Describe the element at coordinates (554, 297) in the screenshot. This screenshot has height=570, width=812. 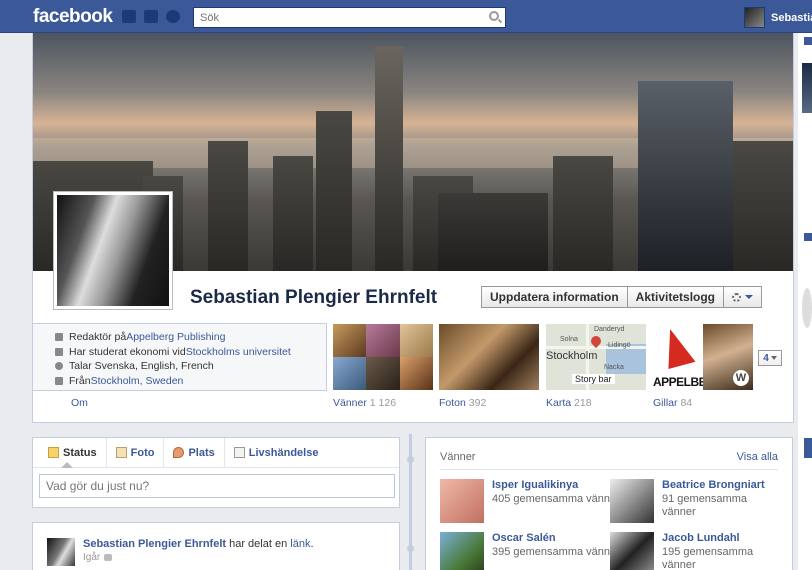
I see `update-info-button: Uppdatera information` at that location.